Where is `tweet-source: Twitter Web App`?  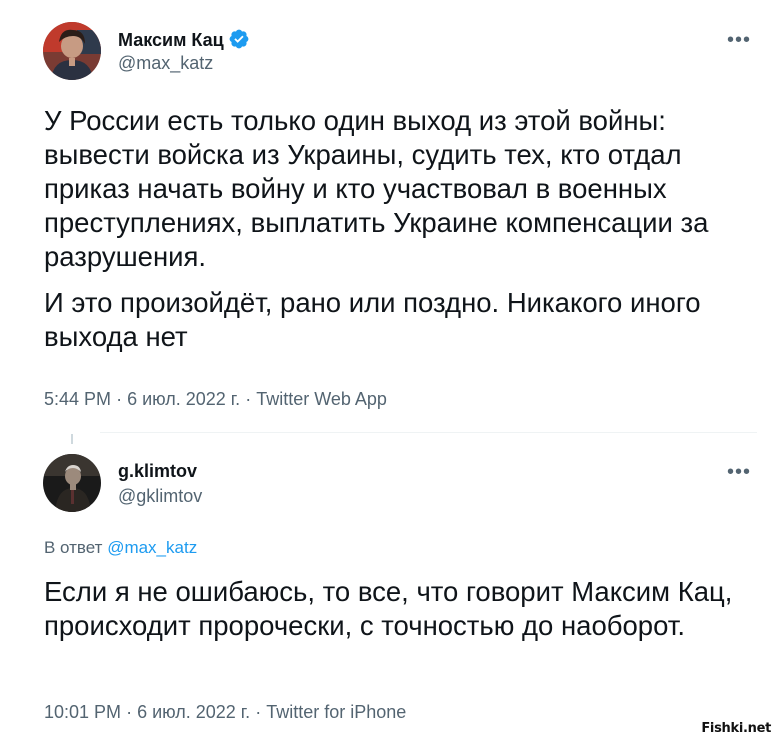 tweet-source: Twitter Web App is located at coordinates (321, 399).